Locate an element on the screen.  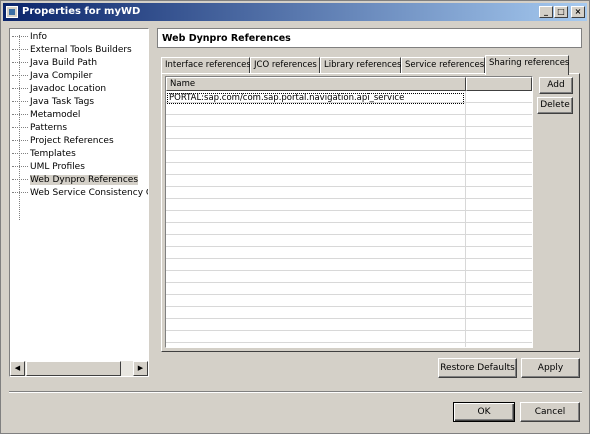
tree-item-java-compiler: Java Compiler is located at coordinates (52, 76).